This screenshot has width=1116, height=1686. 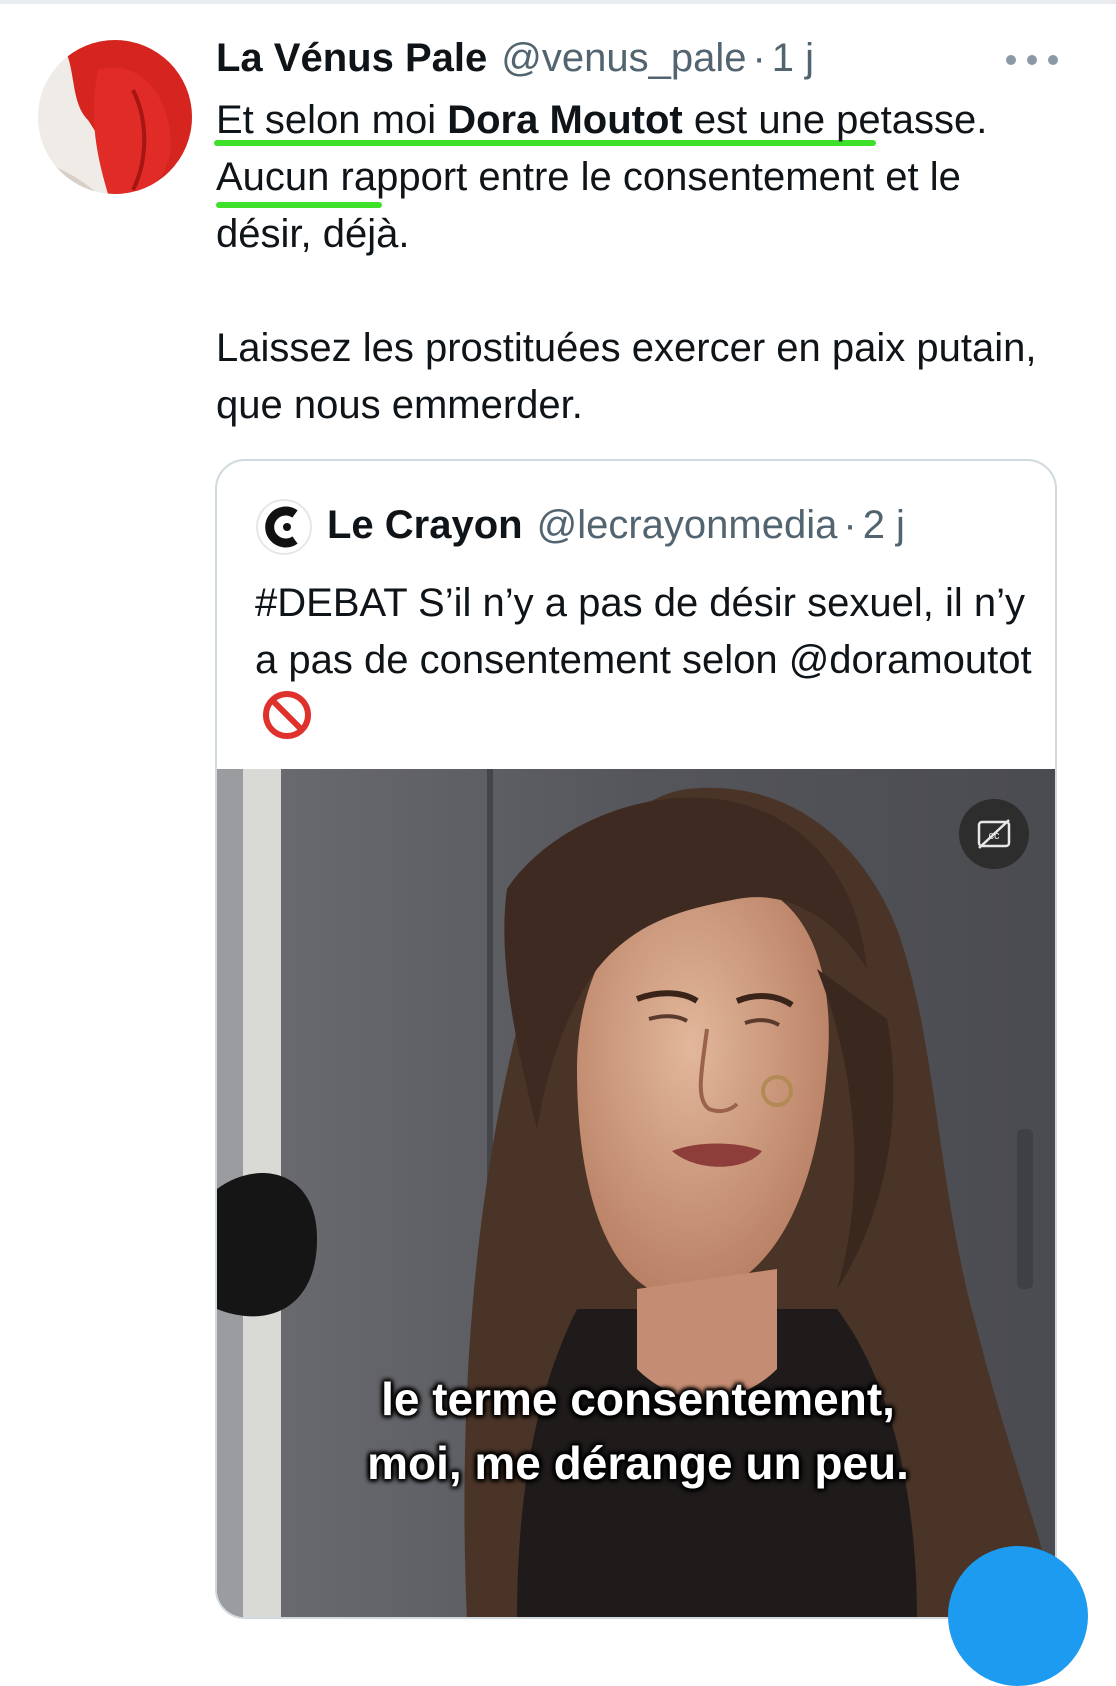 What do you see at coordinates (793, 58) in the screenshot?
I see `tweet-timestamp: 1 j` at bounding box center [793, 58].